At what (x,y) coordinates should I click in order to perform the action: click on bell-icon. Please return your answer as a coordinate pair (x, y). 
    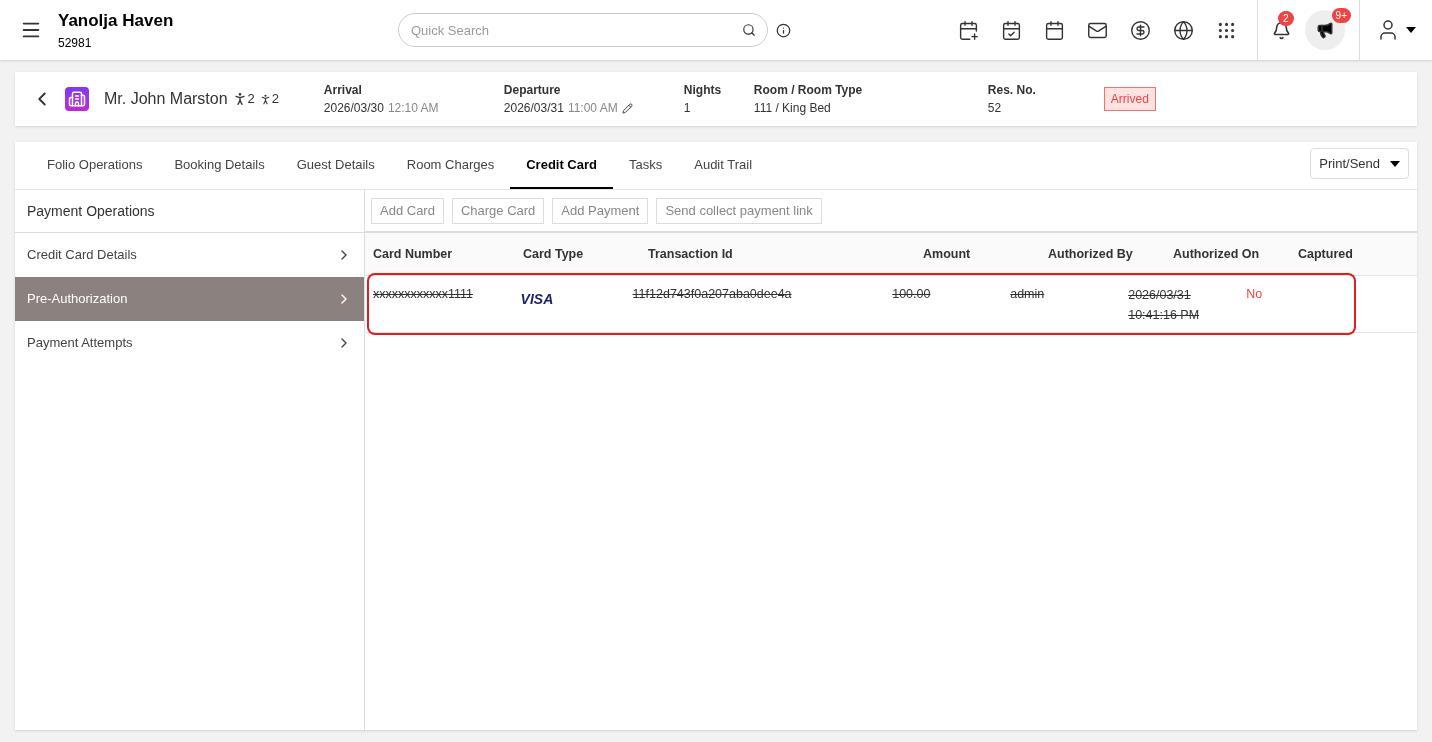
    Looking at the image, I should click on (1281, 30).